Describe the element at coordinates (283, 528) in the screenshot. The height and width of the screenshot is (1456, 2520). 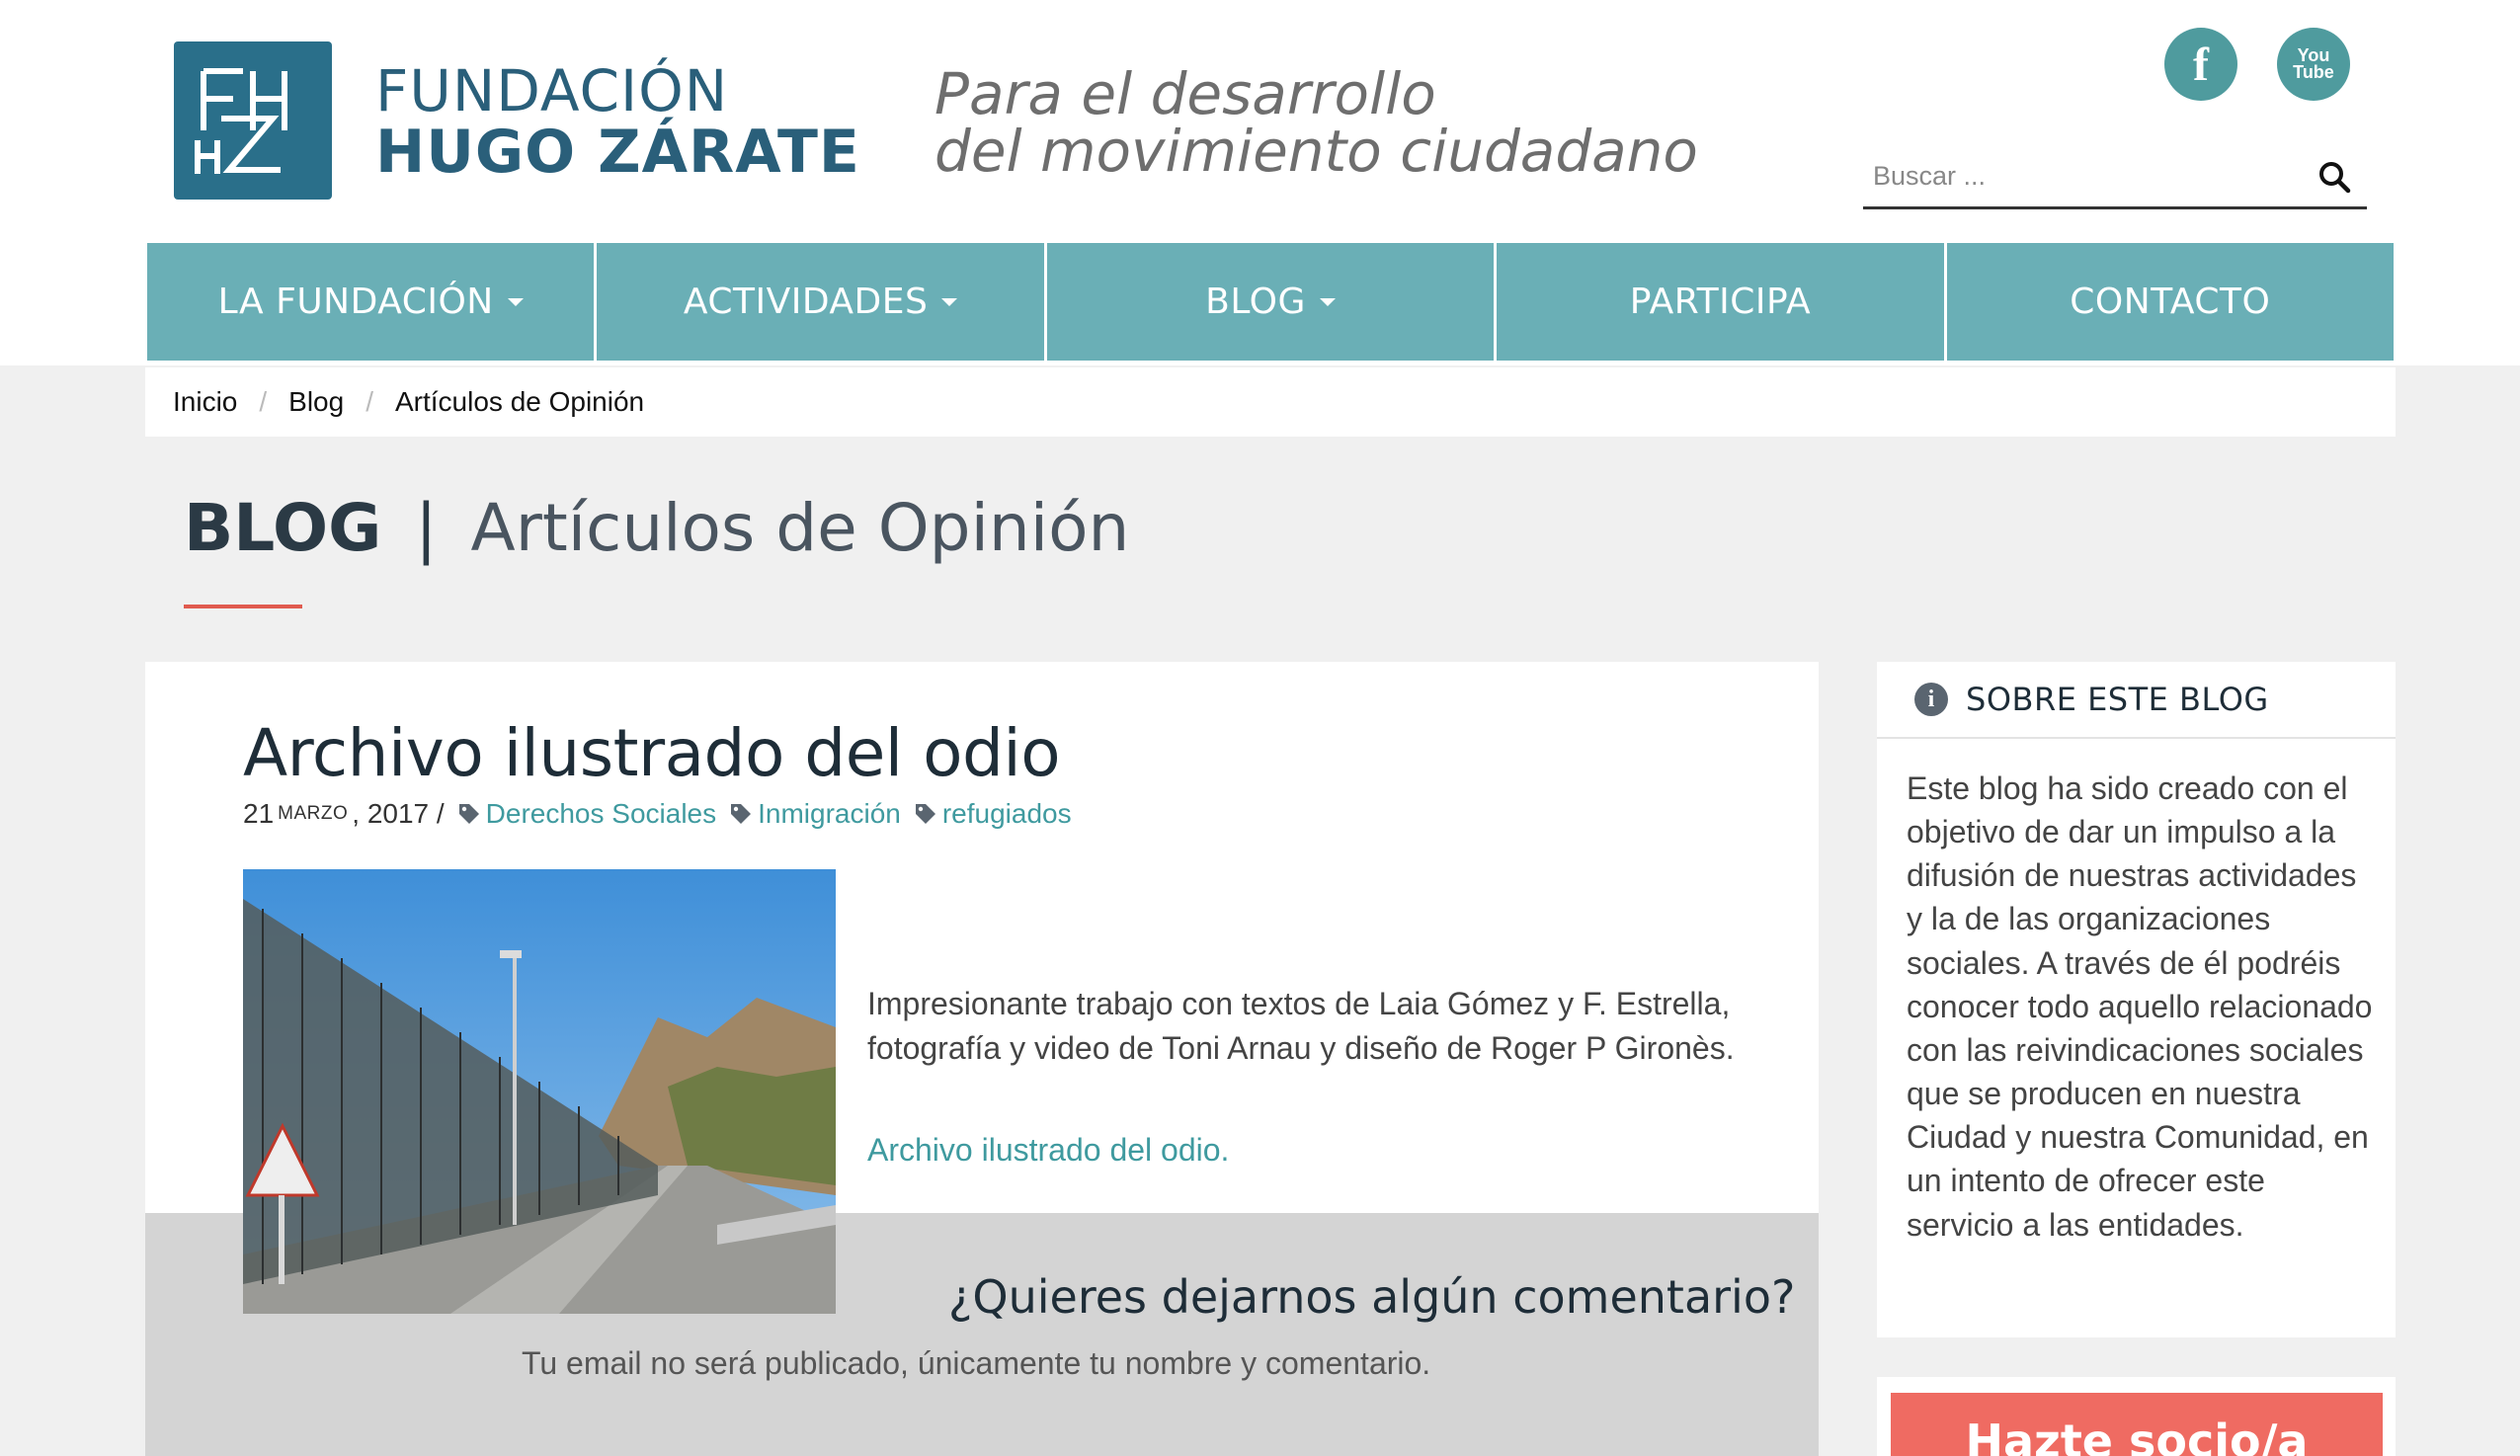
I see `page-title-main: BLOG` at that location.